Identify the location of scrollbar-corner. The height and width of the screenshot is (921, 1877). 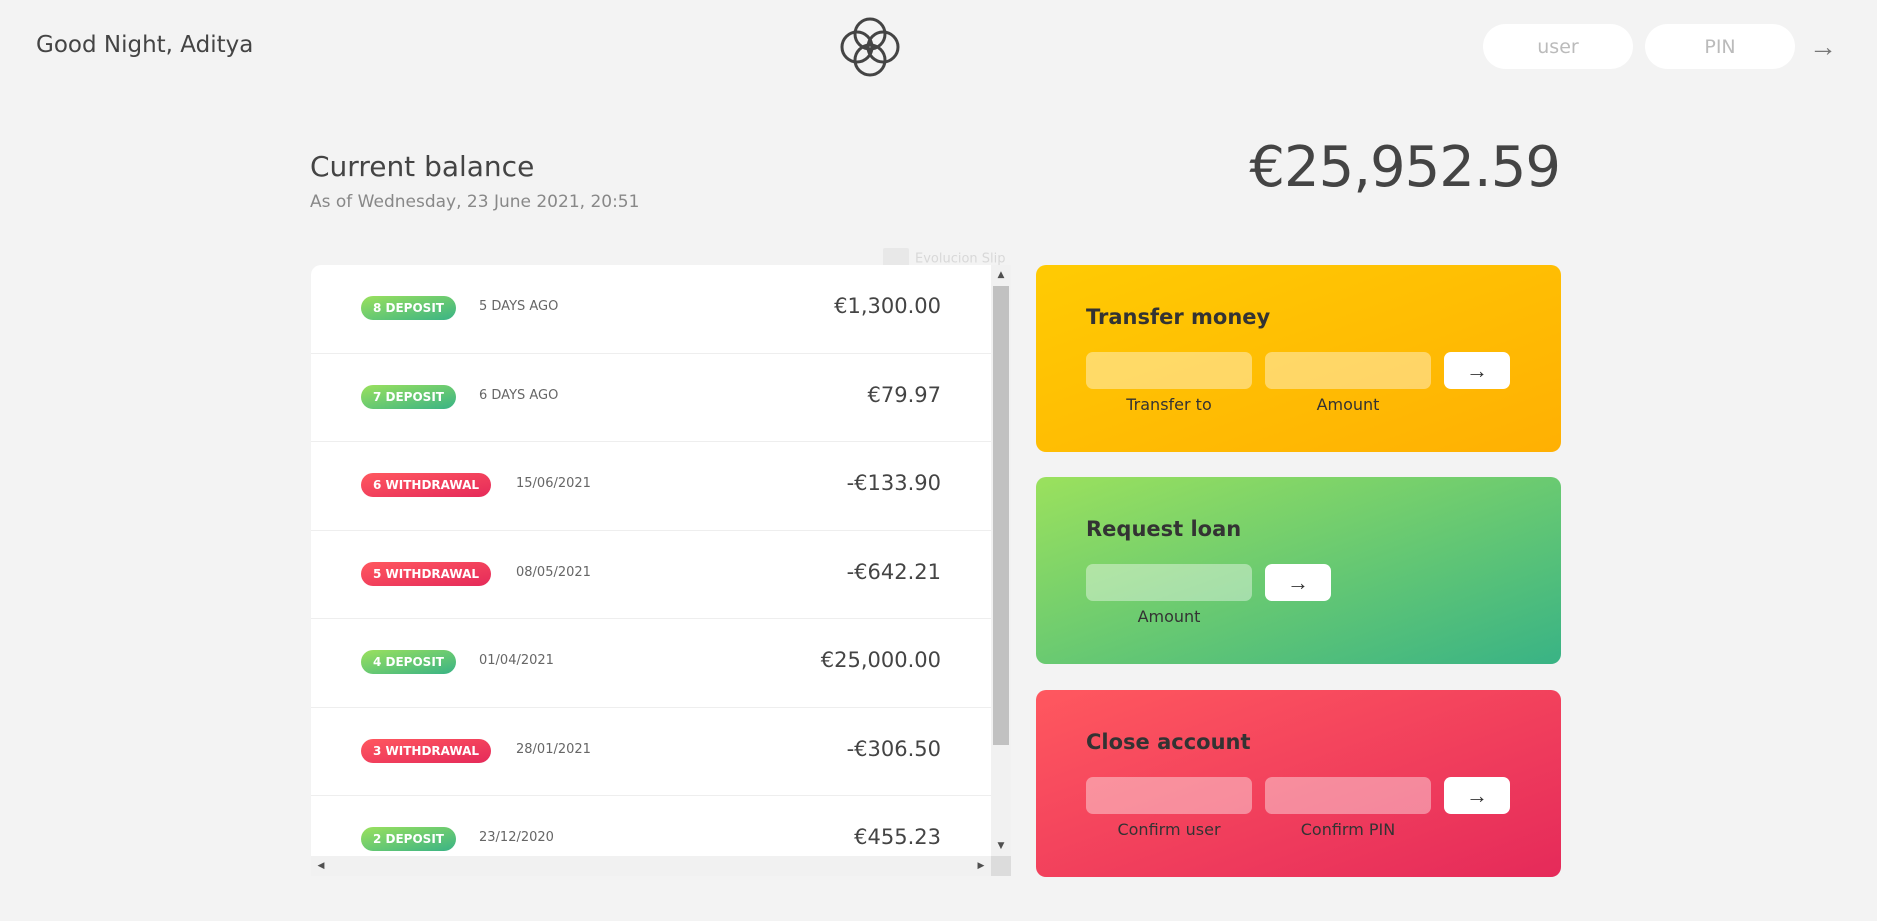
(1001, 866).